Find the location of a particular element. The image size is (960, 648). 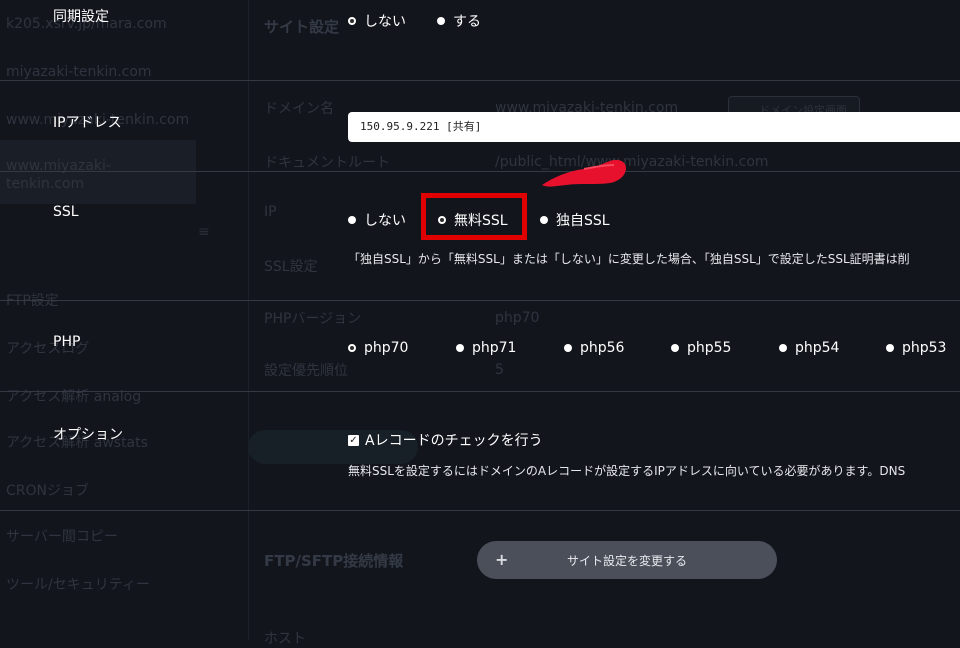

bg-label: ドキュメントルート is located at coordinates (327, 163).